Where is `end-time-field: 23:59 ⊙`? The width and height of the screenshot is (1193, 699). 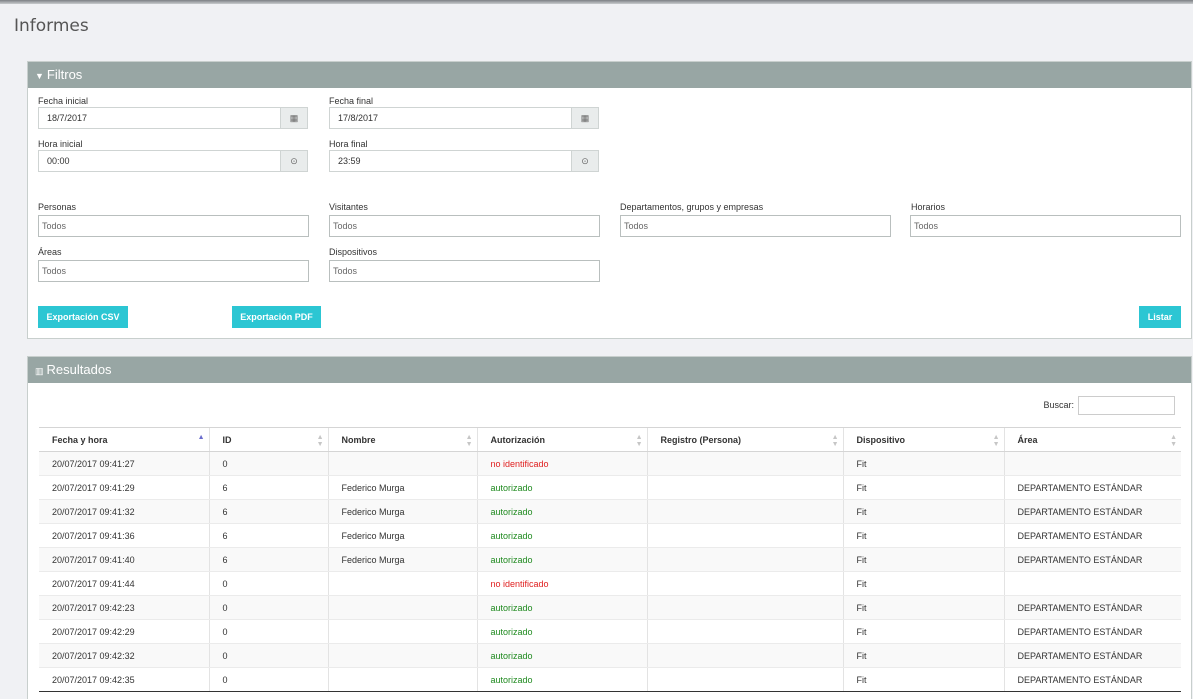 end-time-field: 23:59 ⊙ is located at coordinates (464, 161).